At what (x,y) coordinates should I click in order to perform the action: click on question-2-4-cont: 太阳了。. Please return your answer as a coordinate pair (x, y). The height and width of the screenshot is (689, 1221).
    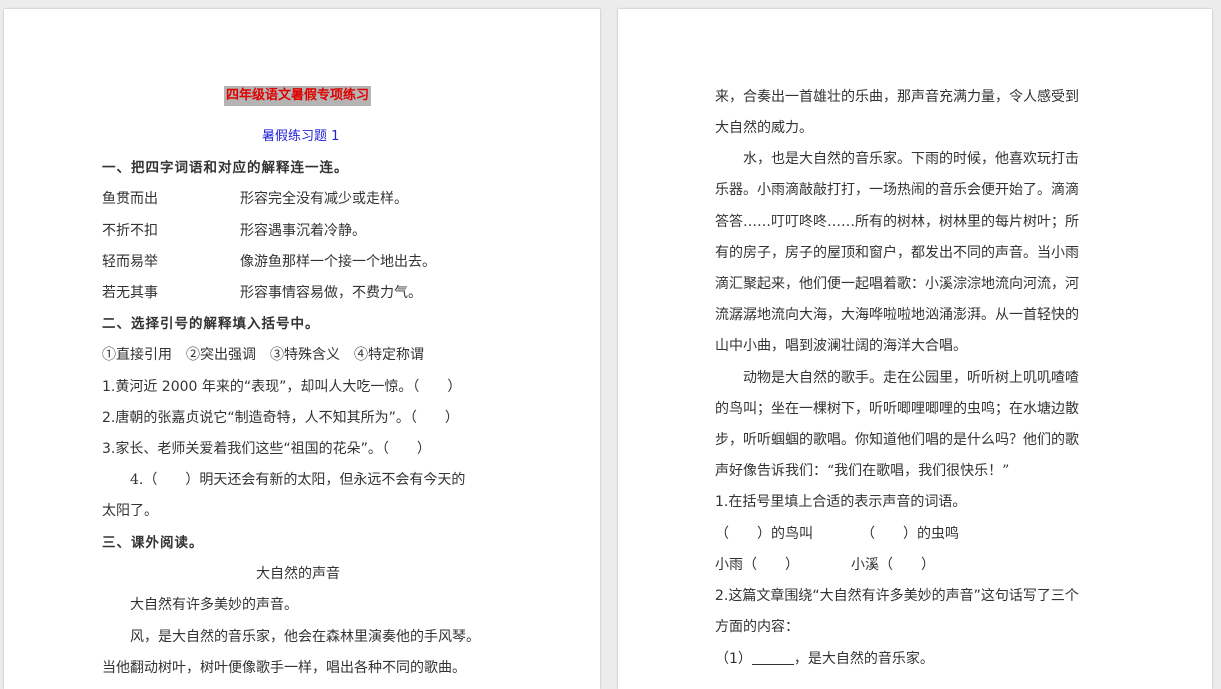
    Looking at the image, I should click on (130, 511).